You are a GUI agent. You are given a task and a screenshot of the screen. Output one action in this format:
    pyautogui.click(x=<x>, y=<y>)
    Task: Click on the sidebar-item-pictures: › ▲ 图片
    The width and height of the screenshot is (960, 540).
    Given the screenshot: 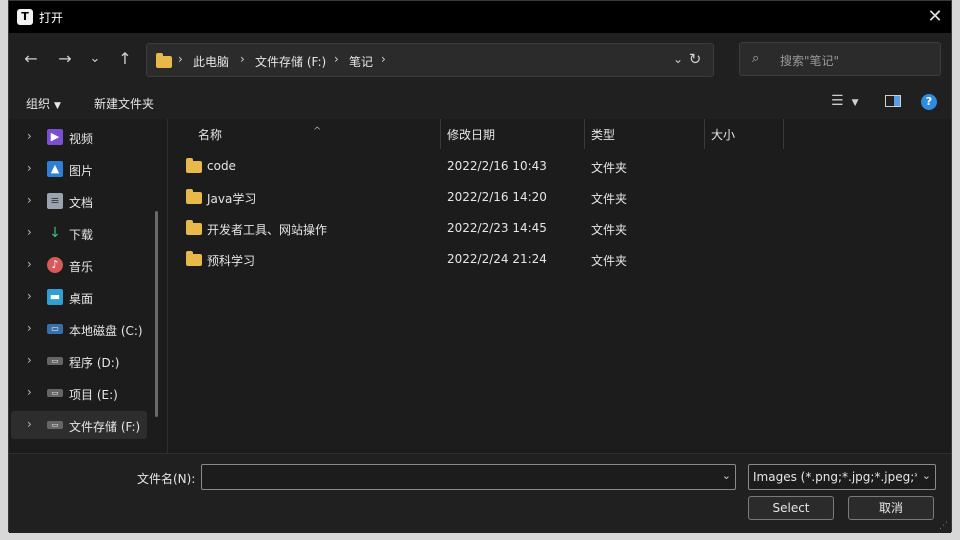 What is the action you would take?
    pyautogui.click(x=79, y=169)
    